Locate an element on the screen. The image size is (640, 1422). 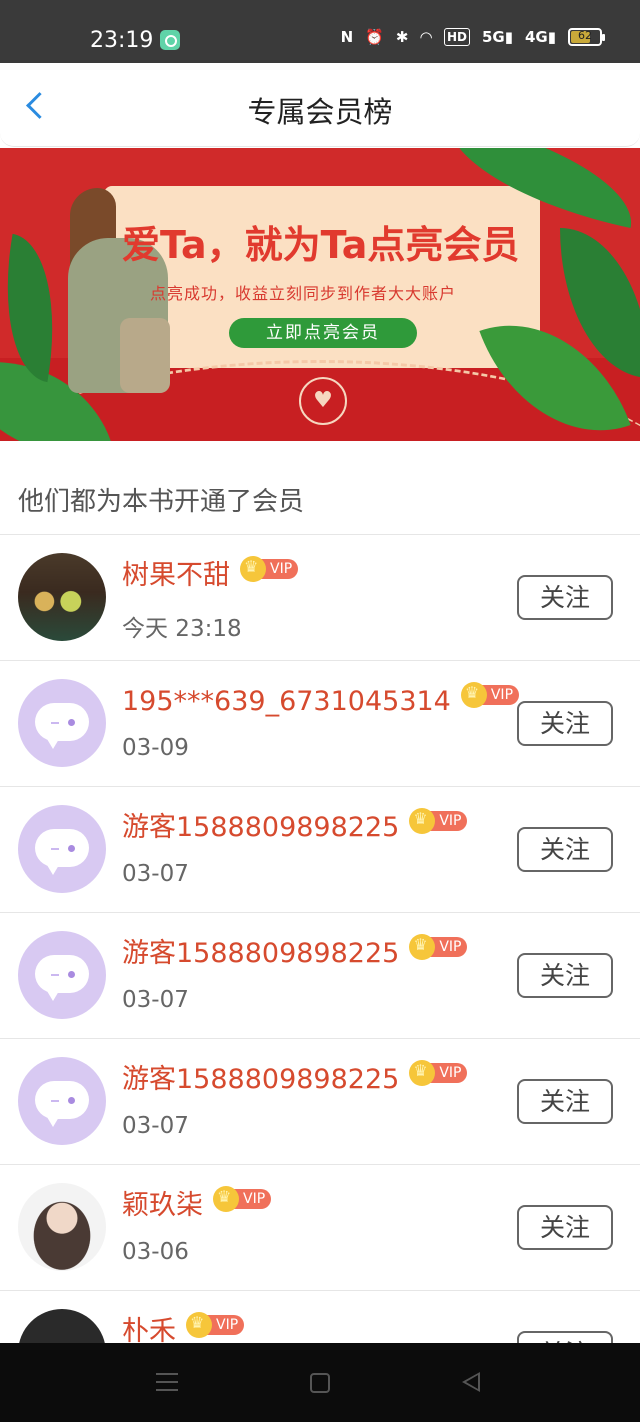
hd-icon: HD is located at coordinates (456, 37).